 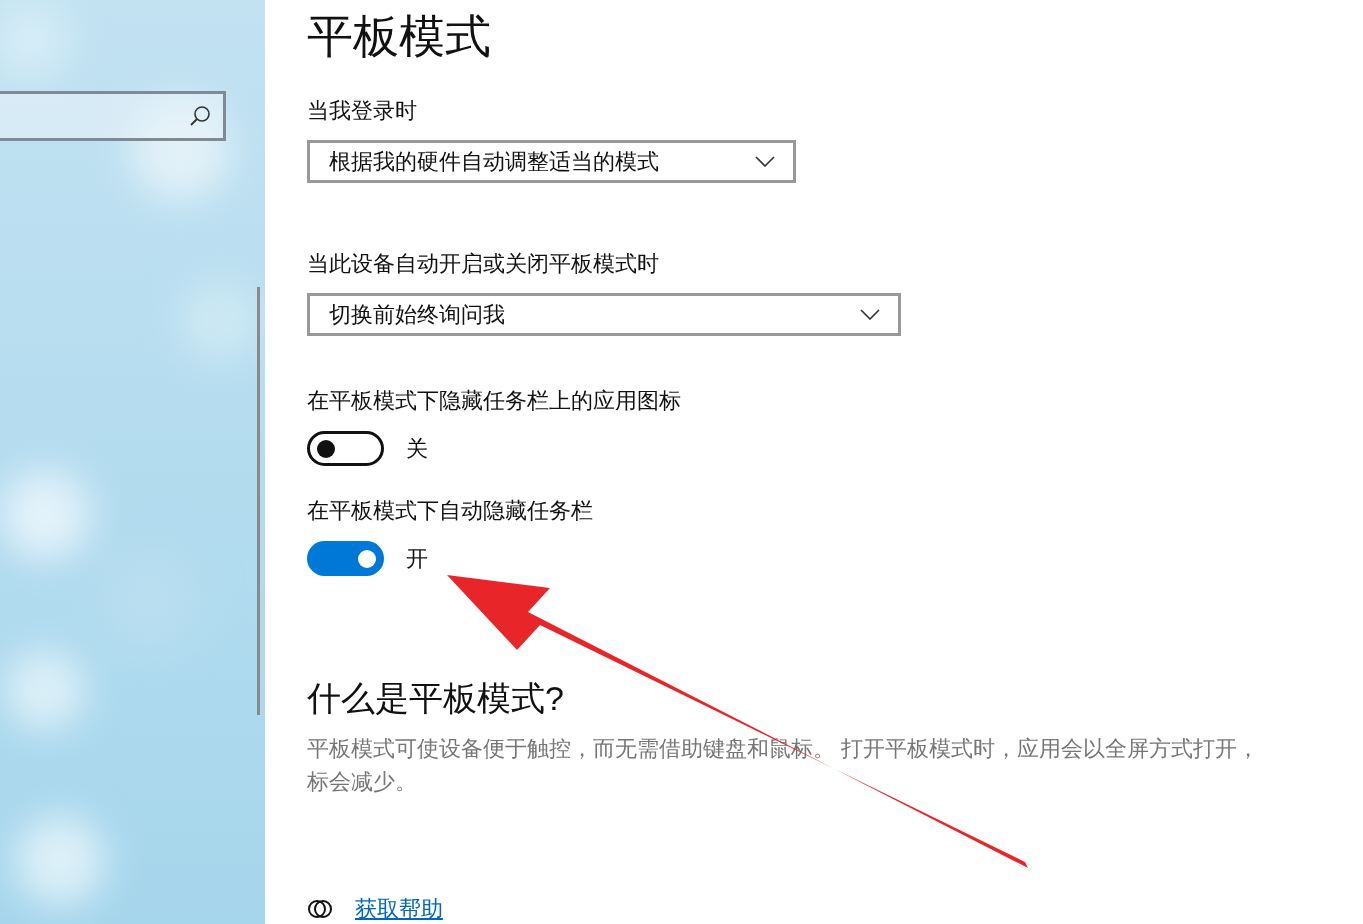 I want to click on search-icon, so click(x=200, y=116).